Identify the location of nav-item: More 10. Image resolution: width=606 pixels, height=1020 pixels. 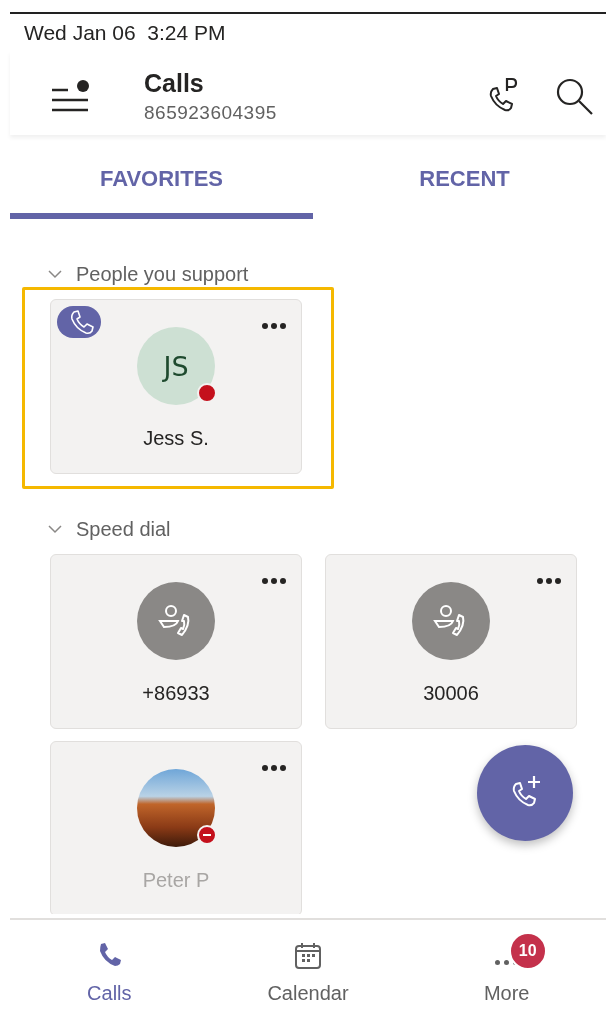
(506, 970).